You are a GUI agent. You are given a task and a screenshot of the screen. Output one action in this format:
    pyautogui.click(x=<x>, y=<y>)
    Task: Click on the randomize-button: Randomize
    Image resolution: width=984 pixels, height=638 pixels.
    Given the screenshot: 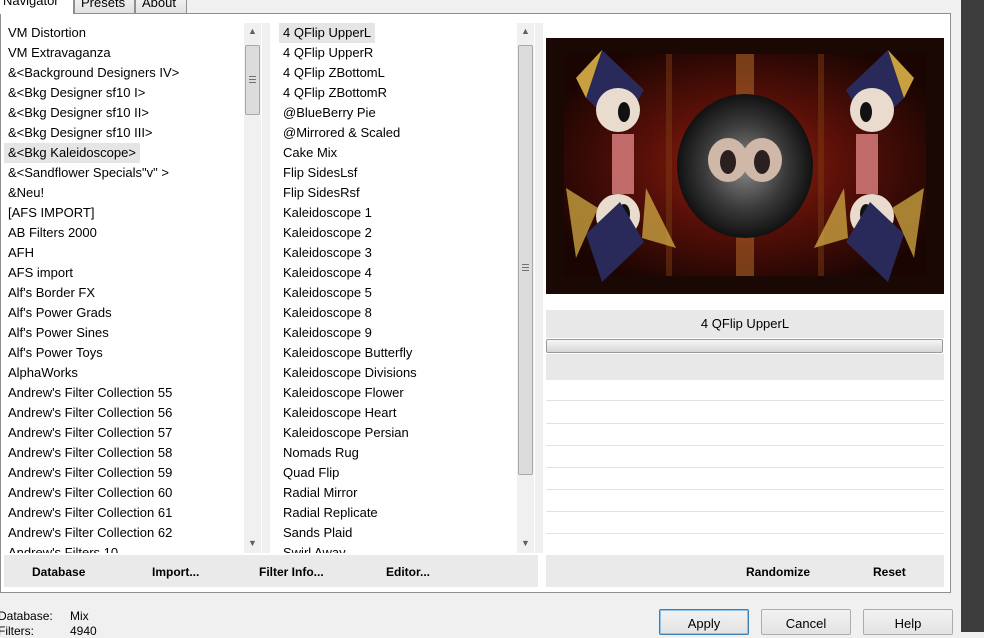 What is the action you would take?
    pyautogui.click(x=778, y=572)
    